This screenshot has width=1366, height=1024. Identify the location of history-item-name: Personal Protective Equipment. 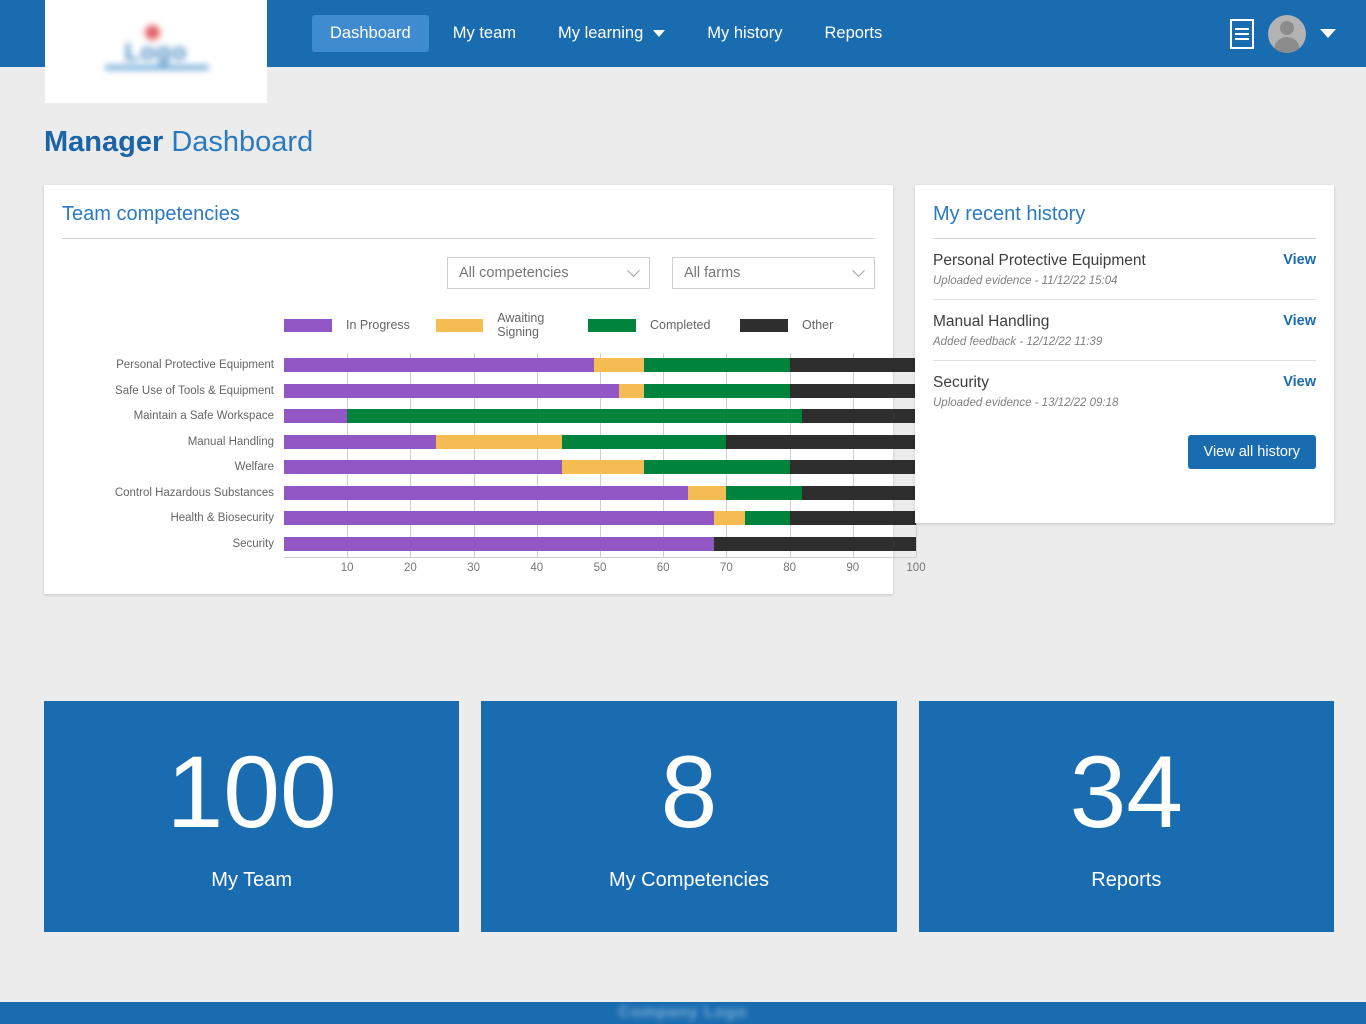
(1039, 260).